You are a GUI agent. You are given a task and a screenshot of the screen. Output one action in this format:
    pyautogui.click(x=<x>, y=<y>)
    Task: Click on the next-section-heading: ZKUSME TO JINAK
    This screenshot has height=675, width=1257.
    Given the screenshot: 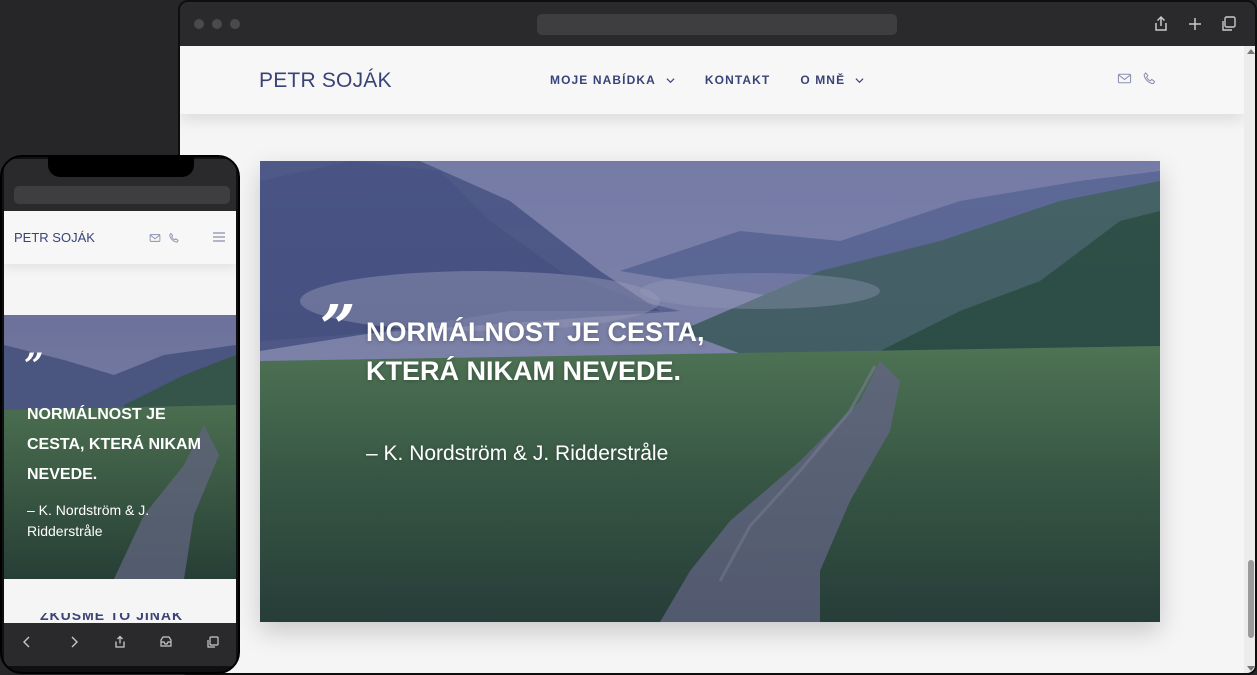 What is the action you would take?
    pyautogui.click(x=112, y=615)
    